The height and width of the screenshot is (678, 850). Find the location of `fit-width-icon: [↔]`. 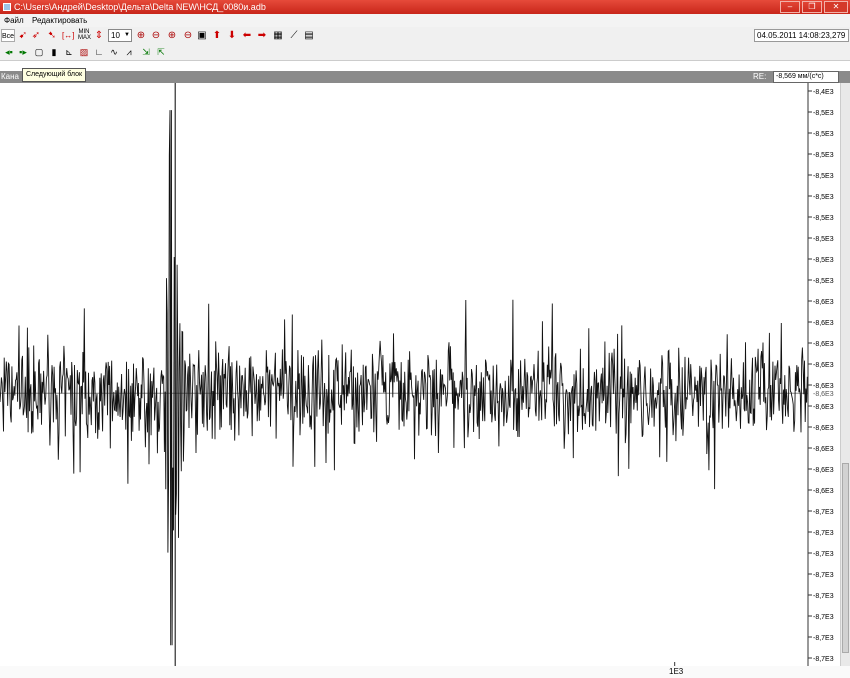

fit-width-icon: [↔] is located at coordinates (68, 35).